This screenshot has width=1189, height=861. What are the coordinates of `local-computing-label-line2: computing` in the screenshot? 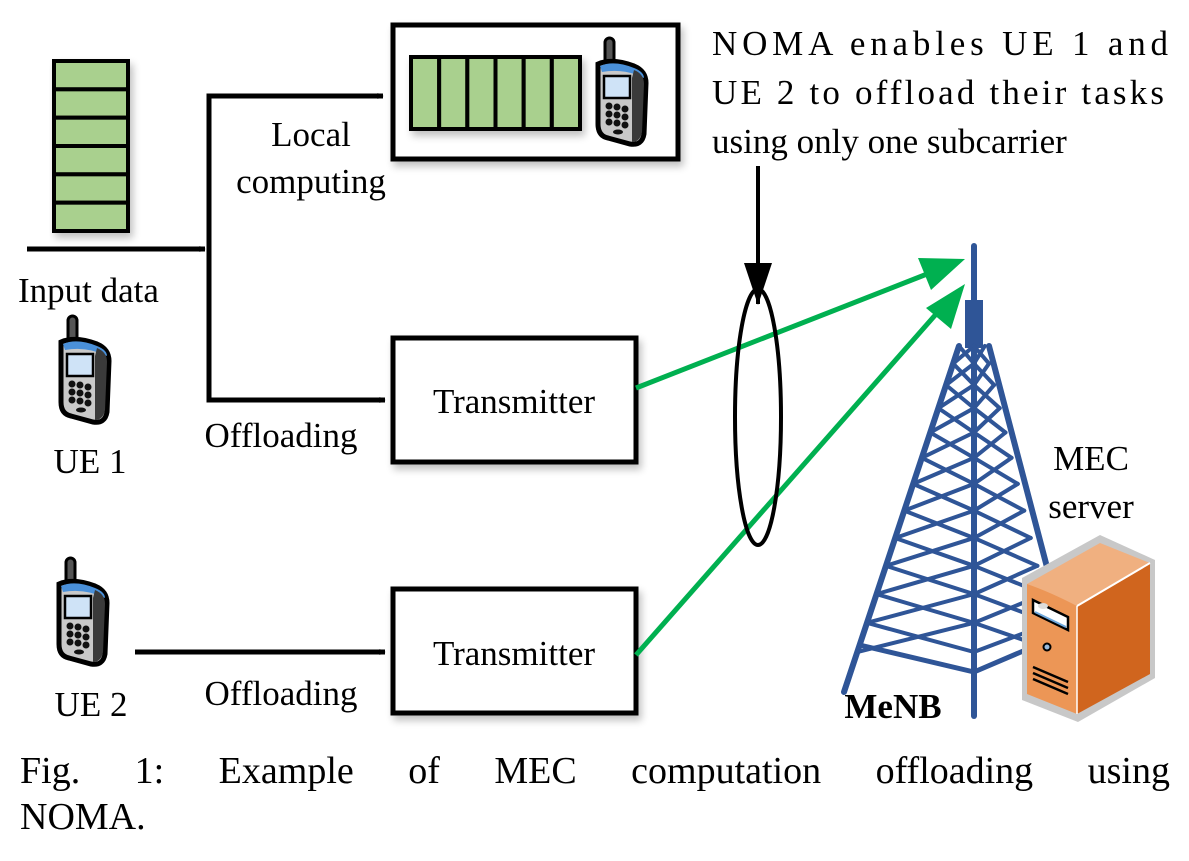 It's located at (311, 181).